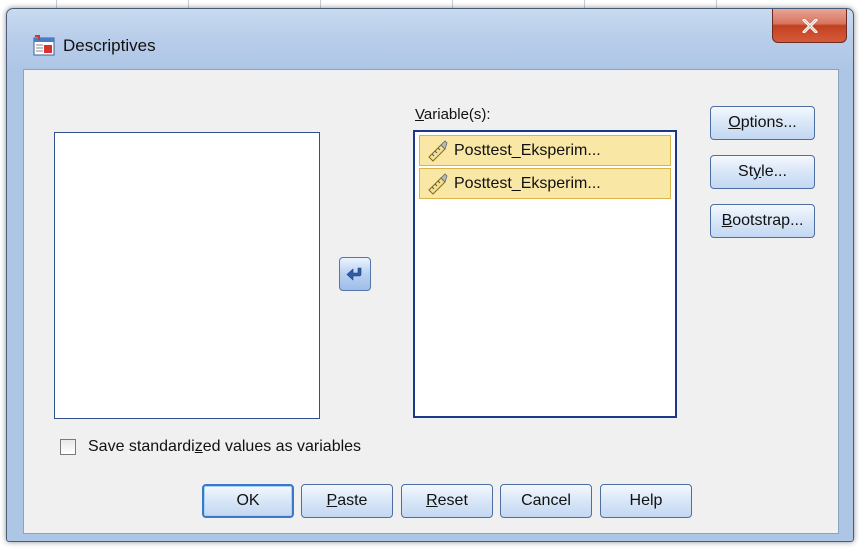  What do you see at coordinates (734, 122) in the screenshot?
I see `options-label-mnemonic: O` at bounding box center [734, 122].